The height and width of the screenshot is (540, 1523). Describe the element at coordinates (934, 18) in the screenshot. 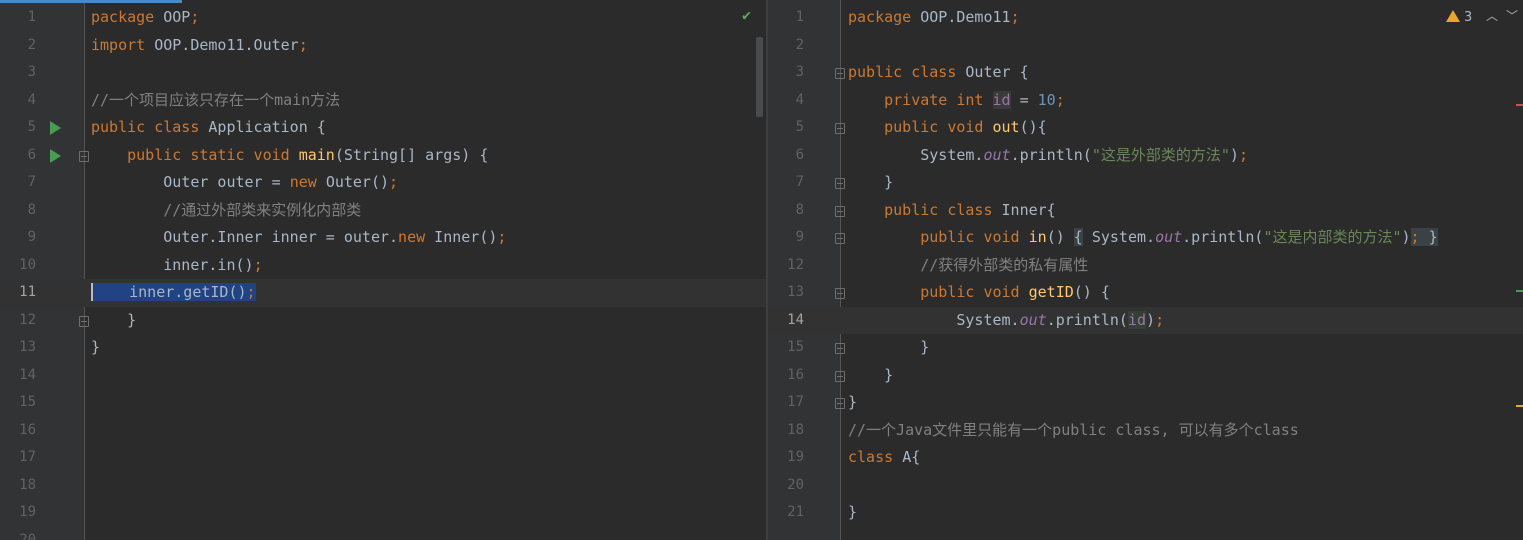

I see `code-text: package OOP.Demo11;` at that location.